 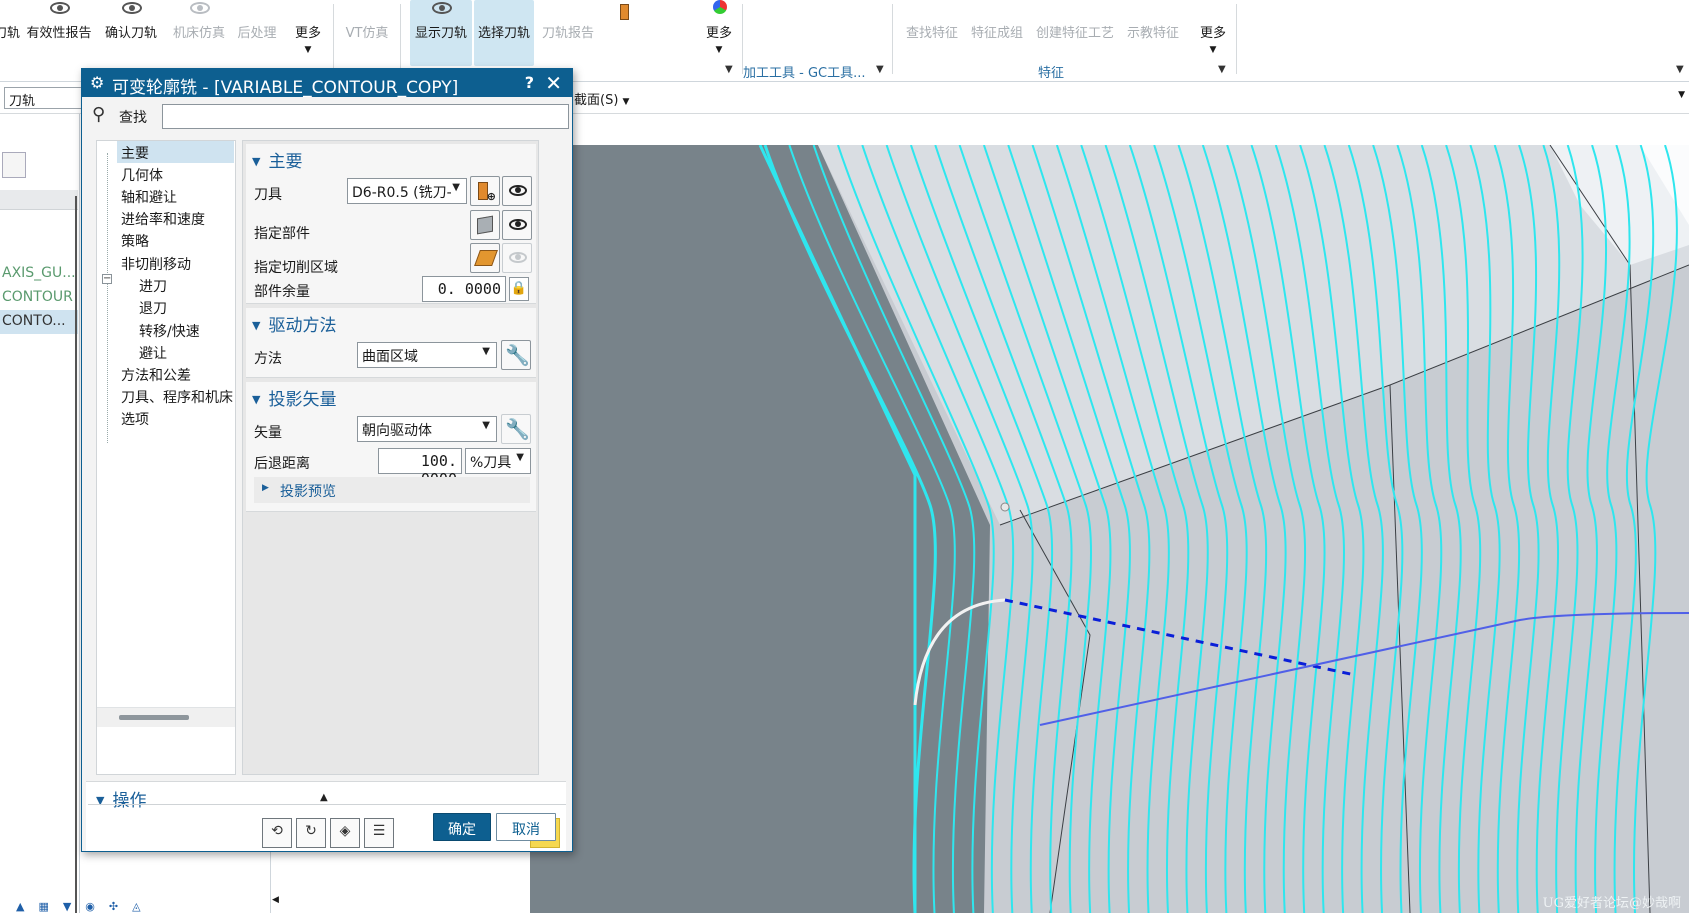 What do you see at coordinates (156, 374) in the screenshot?
I see `tree-item-method: 方法和公差` at bounding box center [156, 374].